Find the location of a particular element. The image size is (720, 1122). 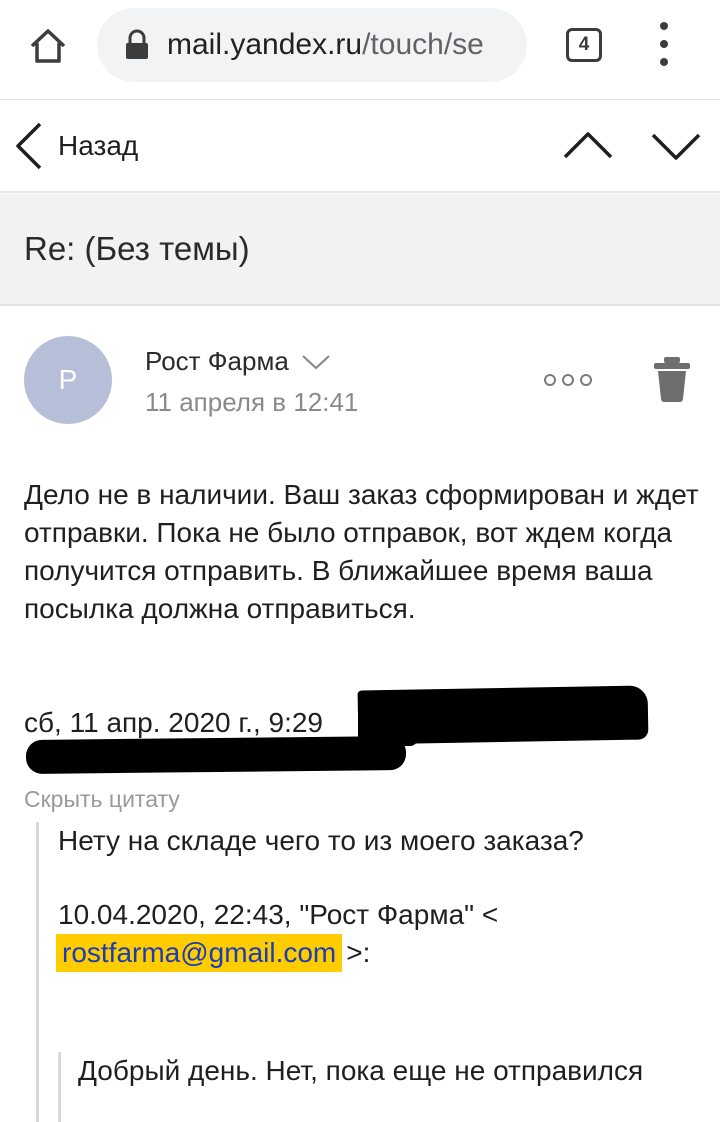

tab-count: 4 is located at coordinates (584, 44).